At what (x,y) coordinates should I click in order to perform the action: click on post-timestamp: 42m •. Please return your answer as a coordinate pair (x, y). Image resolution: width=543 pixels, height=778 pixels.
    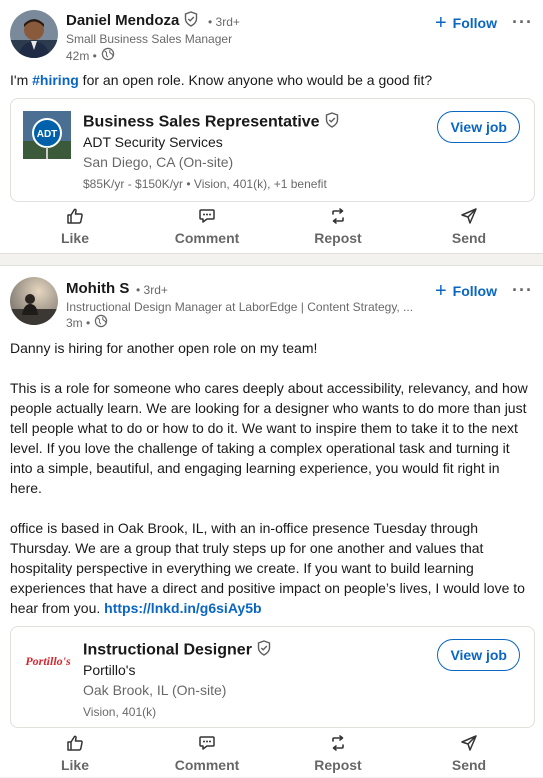
    Looking at the image, I should click on (90, 55).